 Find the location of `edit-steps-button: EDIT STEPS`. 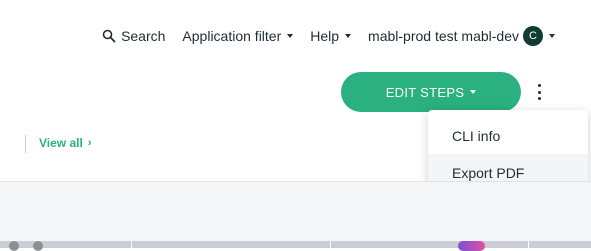

edit-steps-button: EDIT STEPS is located at coordinates (431, 92).